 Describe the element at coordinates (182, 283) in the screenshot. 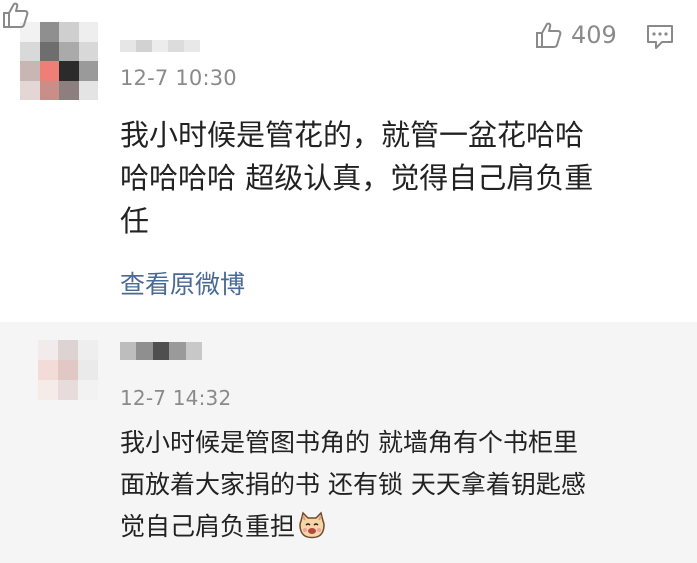

I see `view-original-weibo-link: 查看原微博` at that location.